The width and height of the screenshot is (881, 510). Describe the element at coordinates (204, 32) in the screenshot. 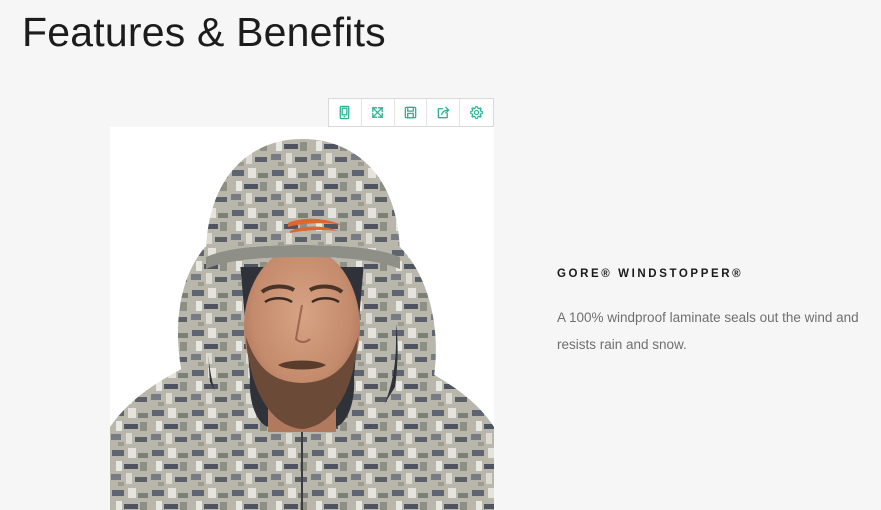

I see `section-title: Features & Benefits` at that location.